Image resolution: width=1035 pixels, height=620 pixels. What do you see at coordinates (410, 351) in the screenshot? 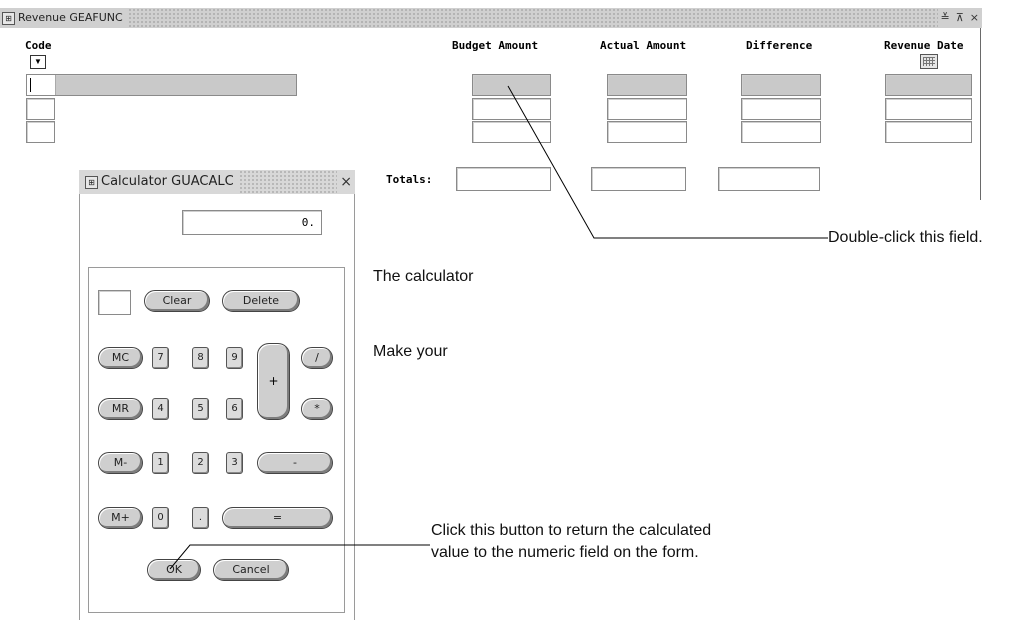
I see `make-your-annotation: Make your` at bounding box center [410, 351].